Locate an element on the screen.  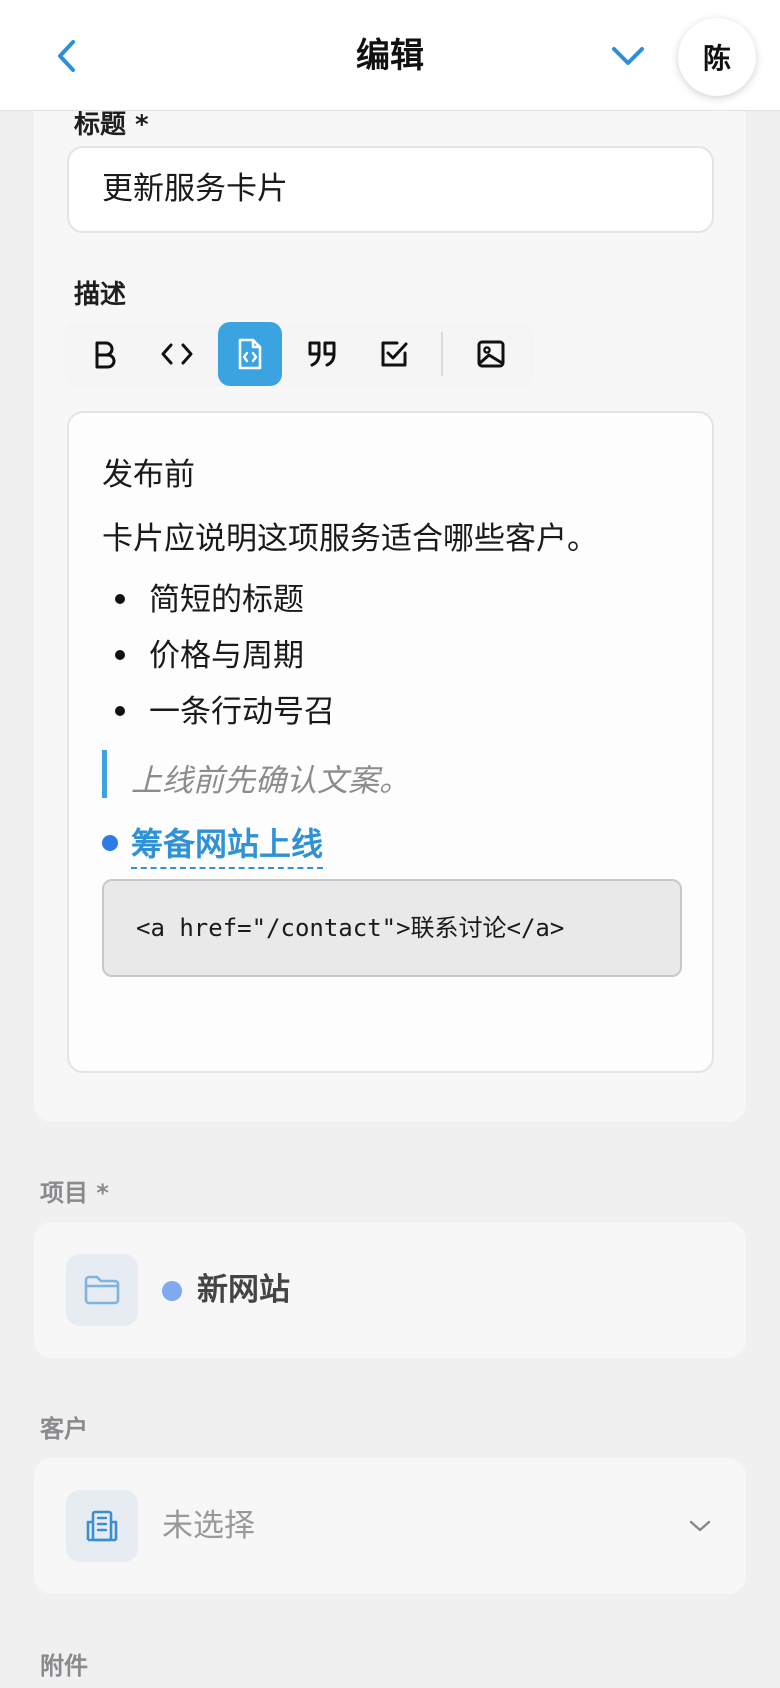
bullet-item: 价格与周期 is located at coordinates (226, 656).